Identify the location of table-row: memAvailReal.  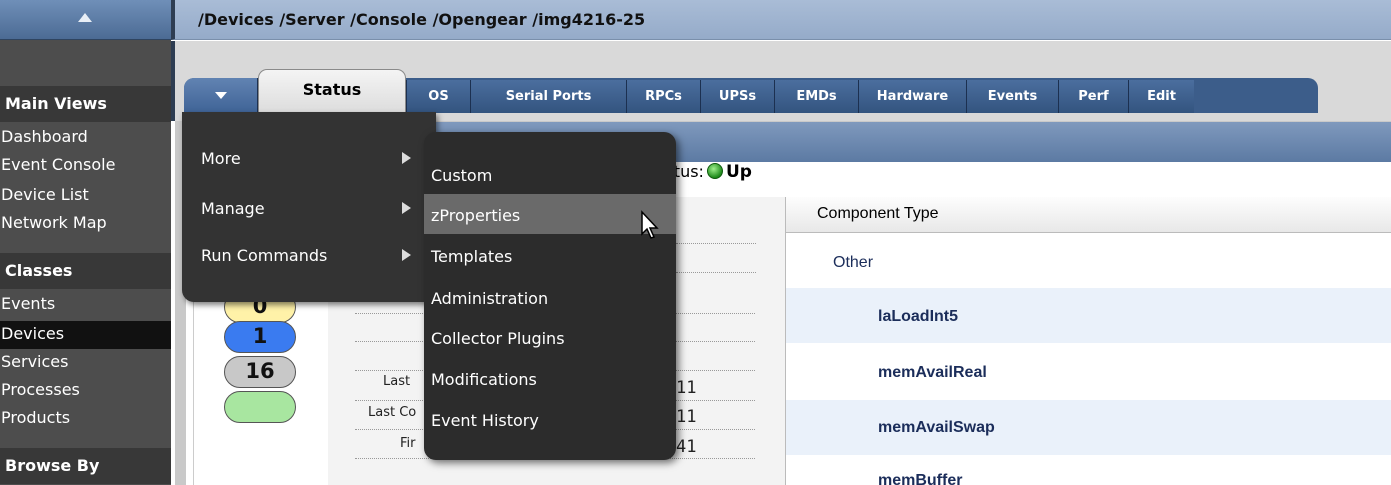
(1088, 371).